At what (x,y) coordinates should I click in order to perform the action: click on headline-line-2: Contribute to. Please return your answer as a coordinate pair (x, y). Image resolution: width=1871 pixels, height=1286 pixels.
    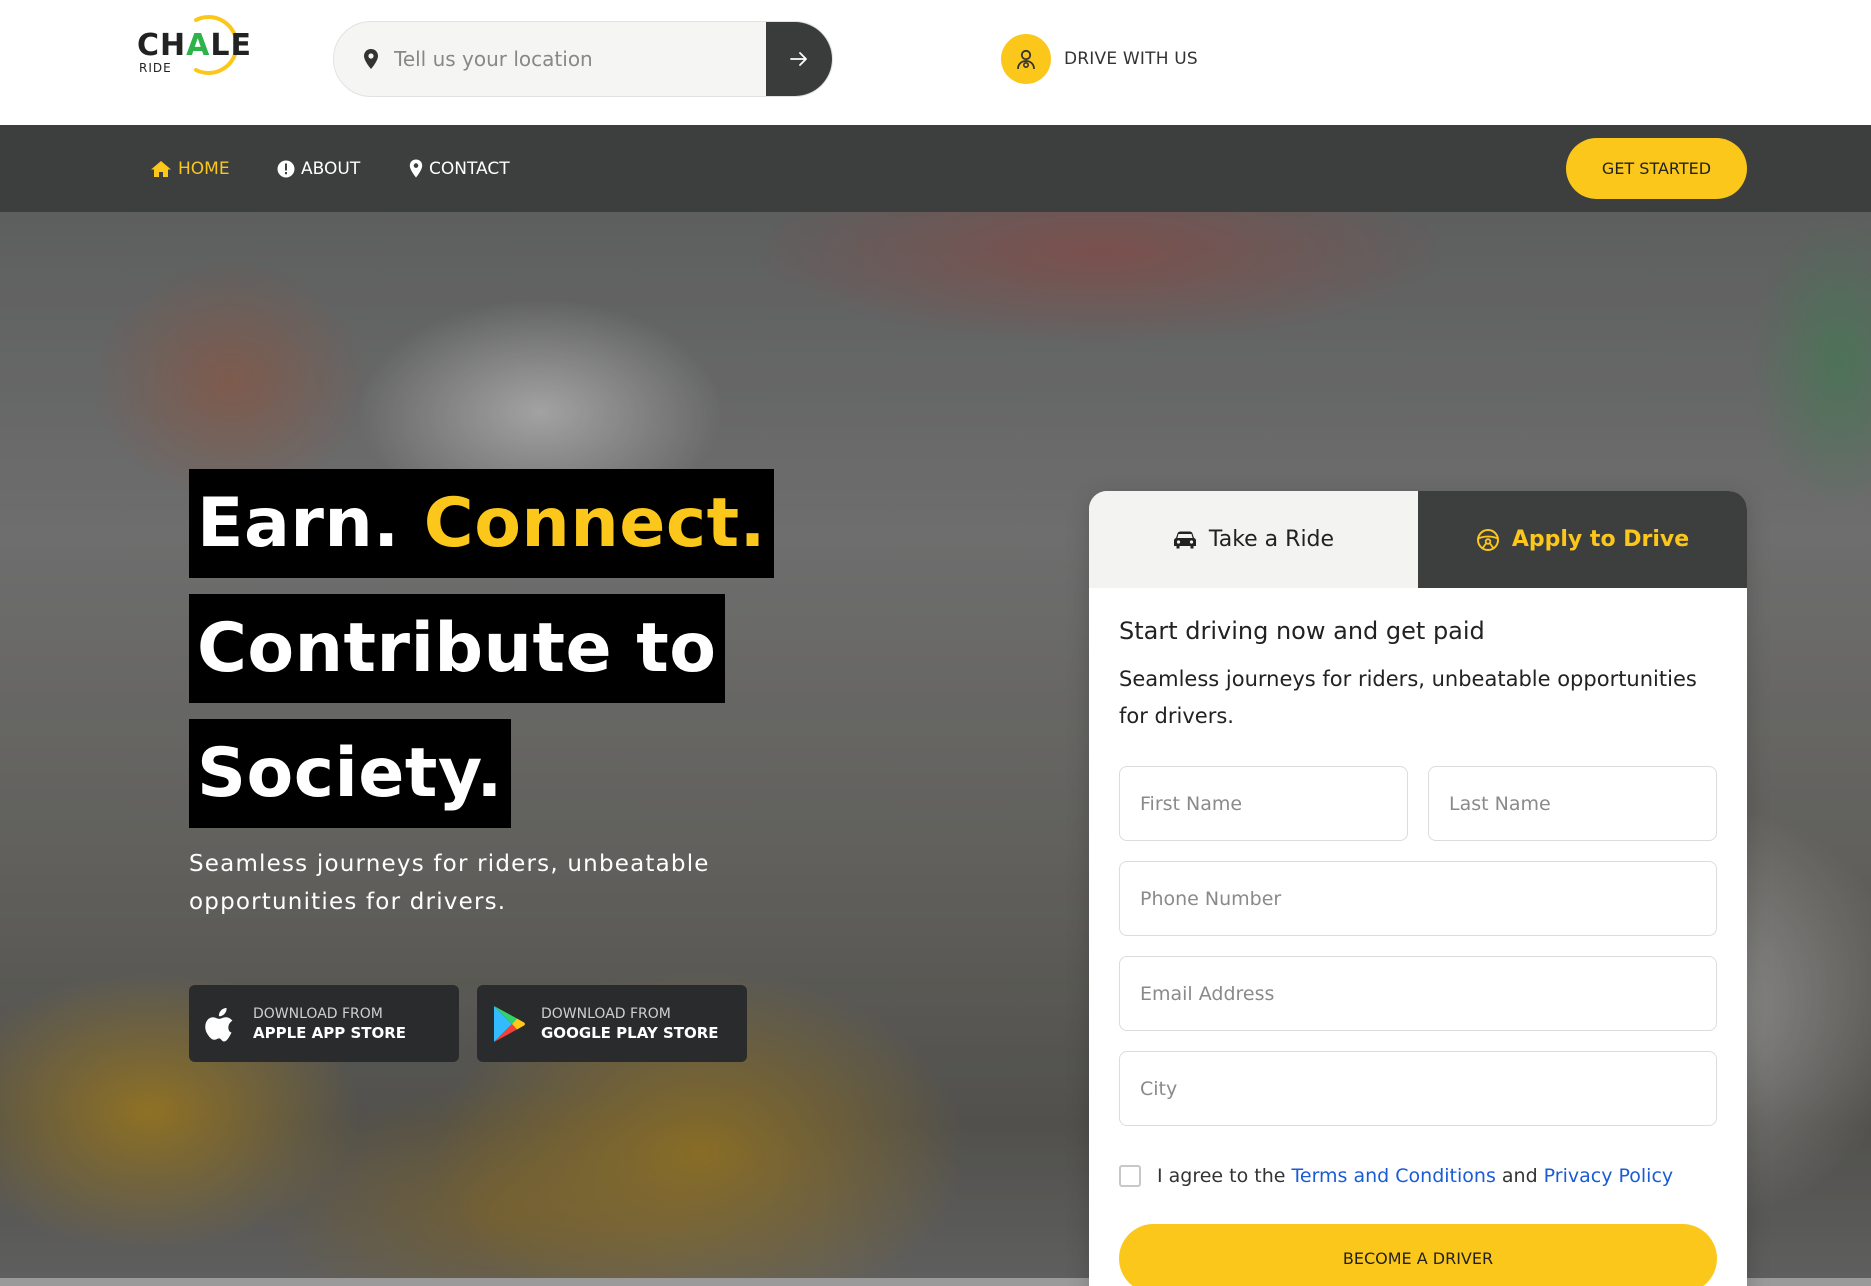
    Looking at the image, I should click on (457, 648).